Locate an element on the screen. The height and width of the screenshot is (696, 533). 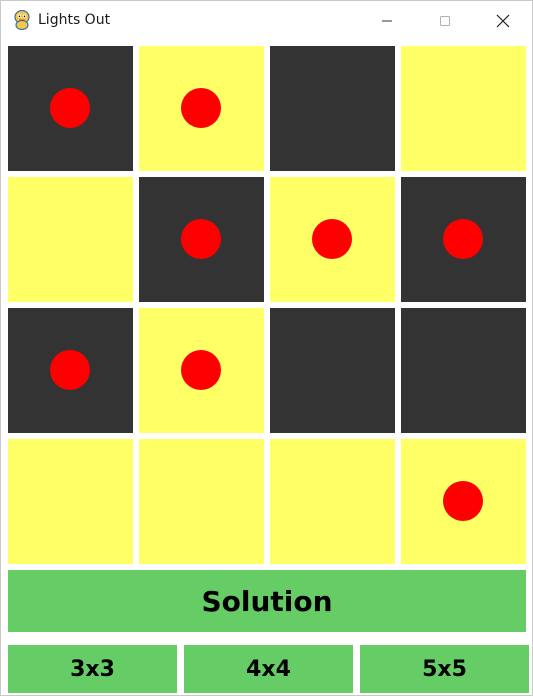
light-cell-r2-c4 is located at coordinates (463, 239).